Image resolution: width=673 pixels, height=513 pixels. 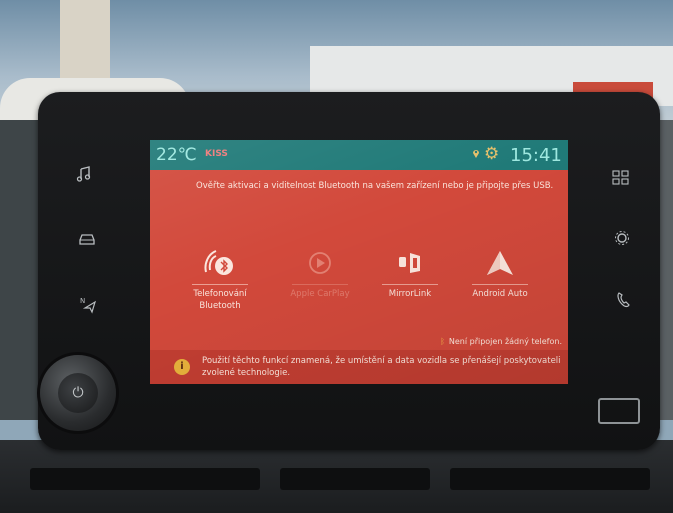 What do you see at coordinates (220, 300) in the screenshot?
I see `tile-label: Telefonování Bluetooth` at bounding box center [220, 300].